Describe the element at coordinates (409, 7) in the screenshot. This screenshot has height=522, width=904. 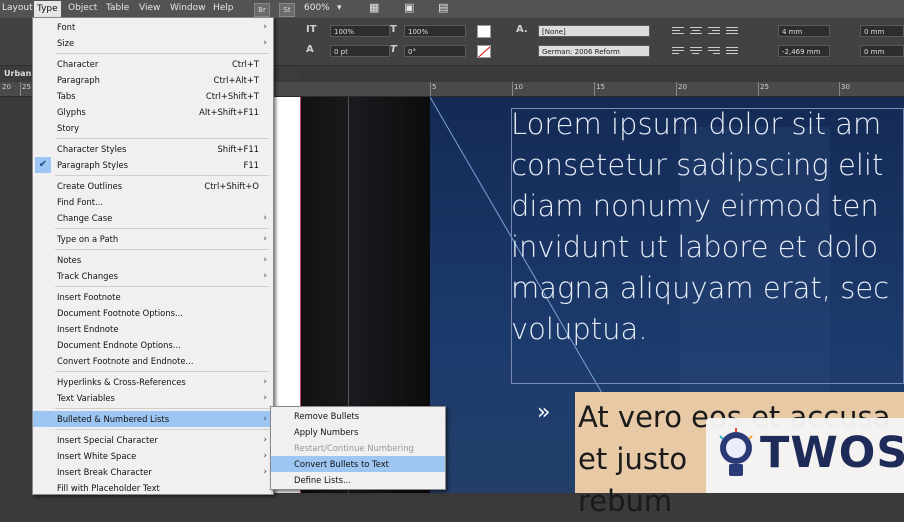
I see `screen-mode-icon: ▣` at that location.